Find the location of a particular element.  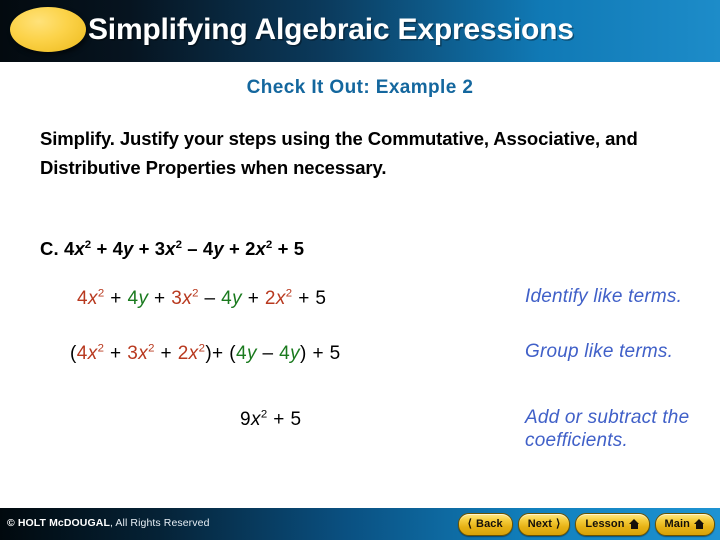

step-expression-2: (4x2 + 3x2 + 2x2)+ (4y – 4y) + 5 is located at coordinates (205, 353).